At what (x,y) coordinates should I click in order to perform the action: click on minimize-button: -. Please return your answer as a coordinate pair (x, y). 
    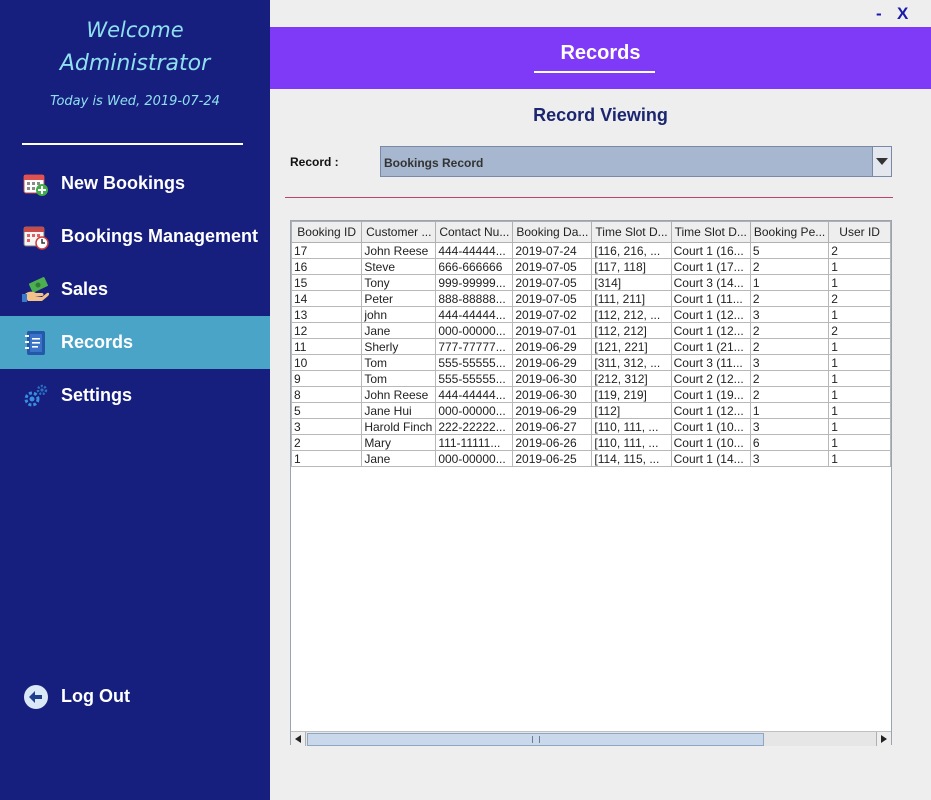
    Looking at the image, I should click on (879, 14).